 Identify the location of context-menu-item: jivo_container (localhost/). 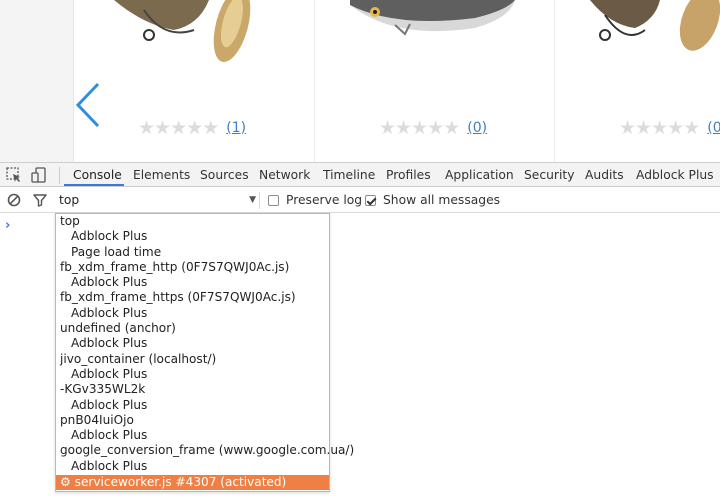
(192, 359).